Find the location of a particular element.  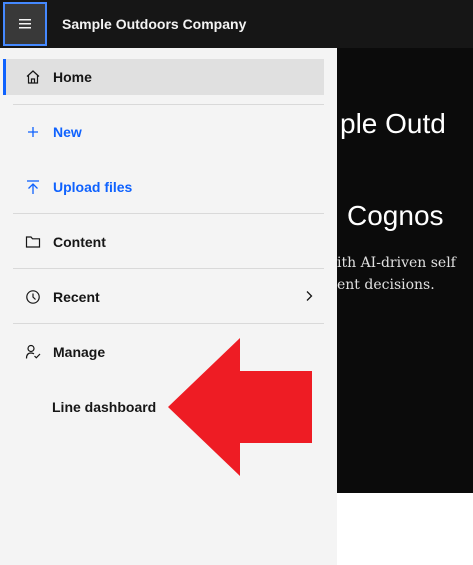

hamburger-menu-icon is located at coordinates (25, 24).